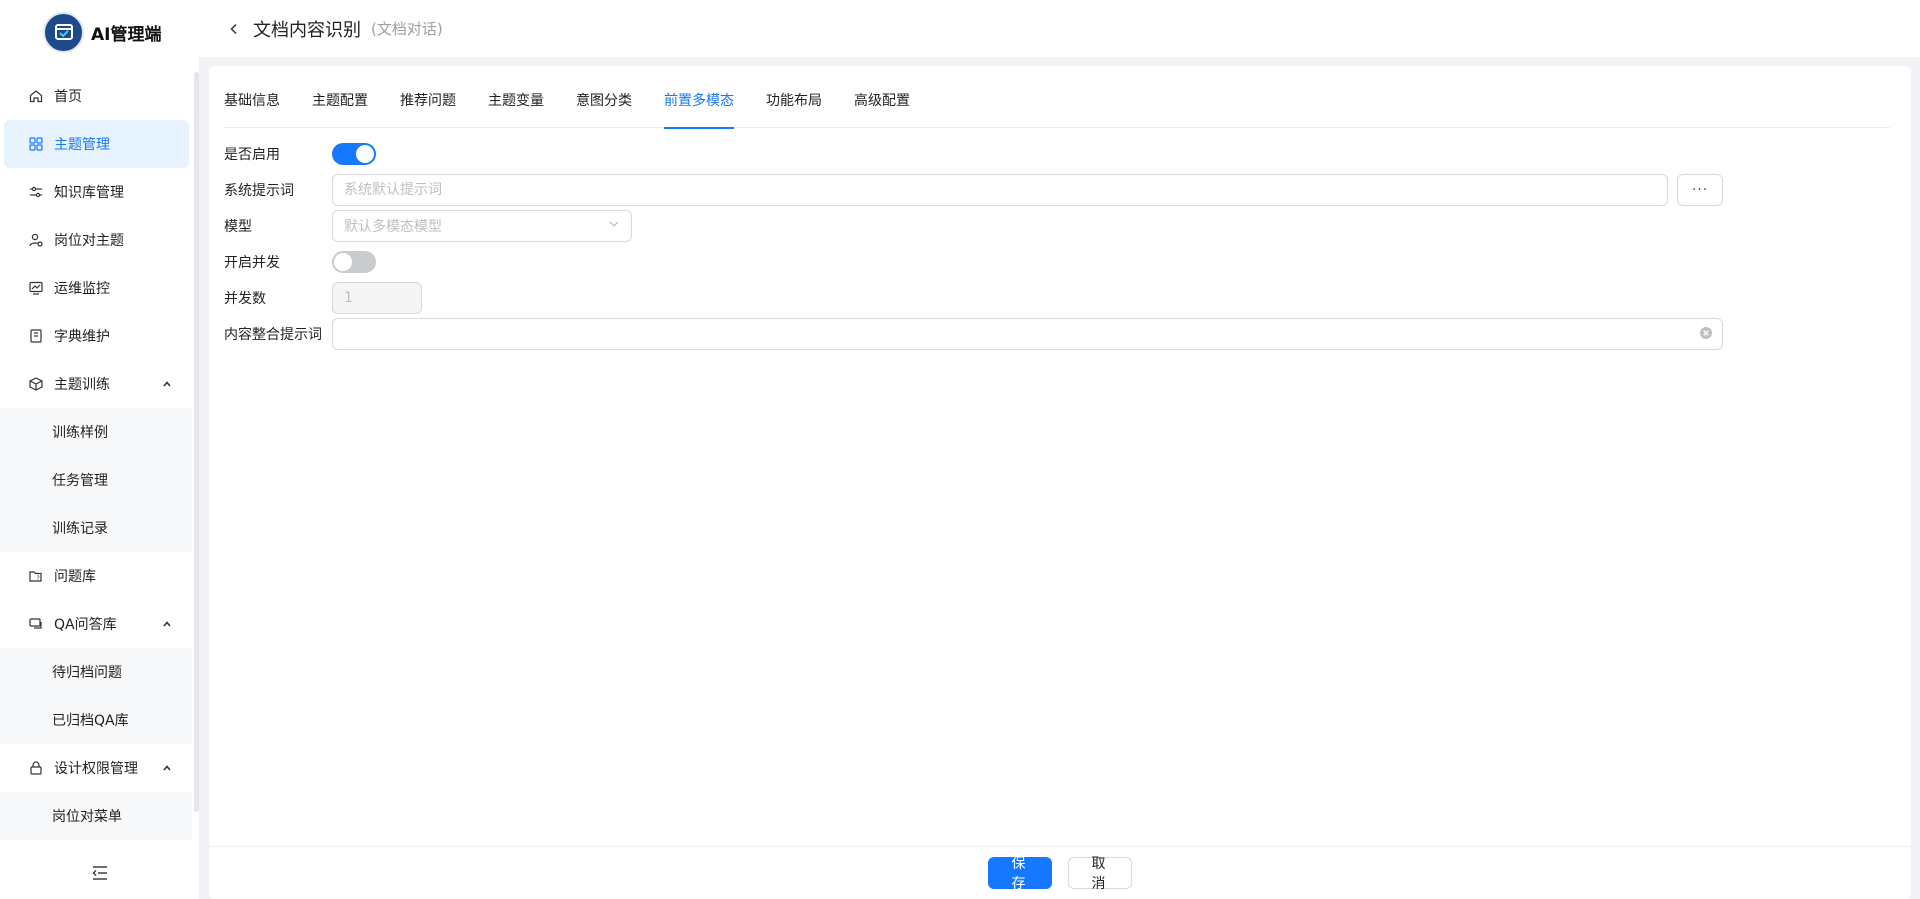  What do you see at coordinates (36, 192) in the screenshot?
I see `sliders-icon` at bounding box center [36, 192].